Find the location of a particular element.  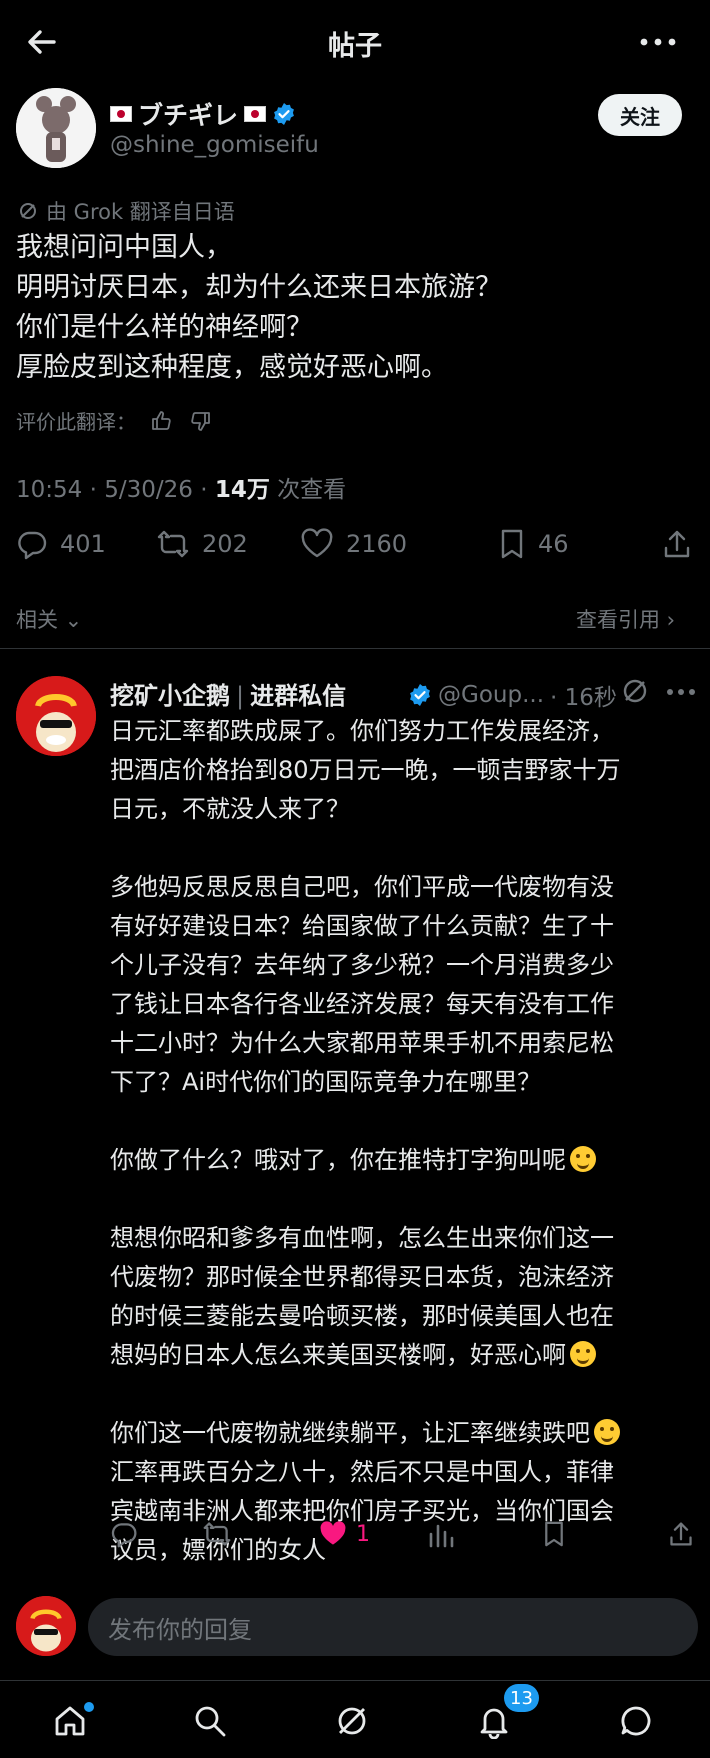

reply-line: 有好好建设日本？给国家做了什么贡献？生了十 is located at coordinates (405, 926).